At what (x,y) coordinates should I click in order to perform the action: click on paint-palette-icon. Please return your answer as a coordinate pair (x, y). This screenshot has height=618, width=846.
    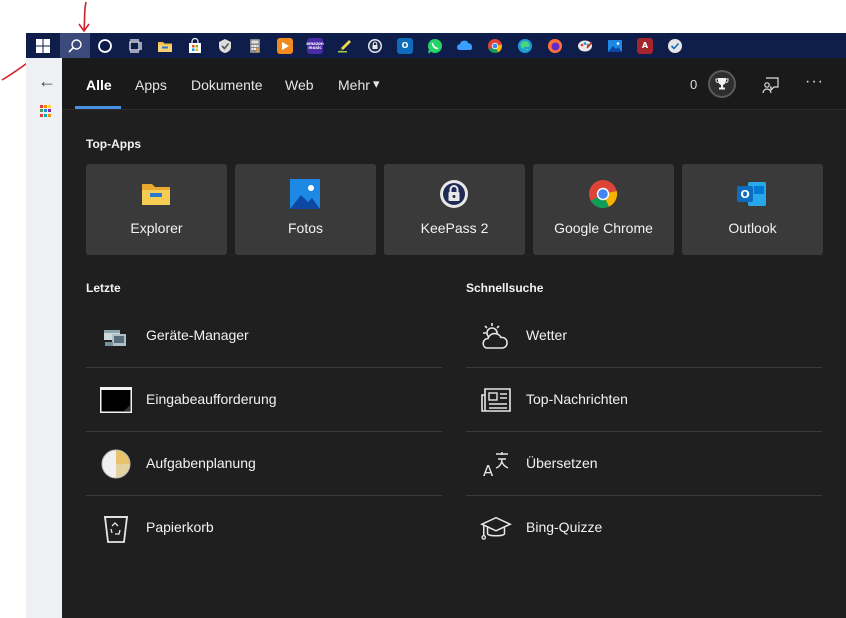
    Looking at the image, I should click on (585, 45).